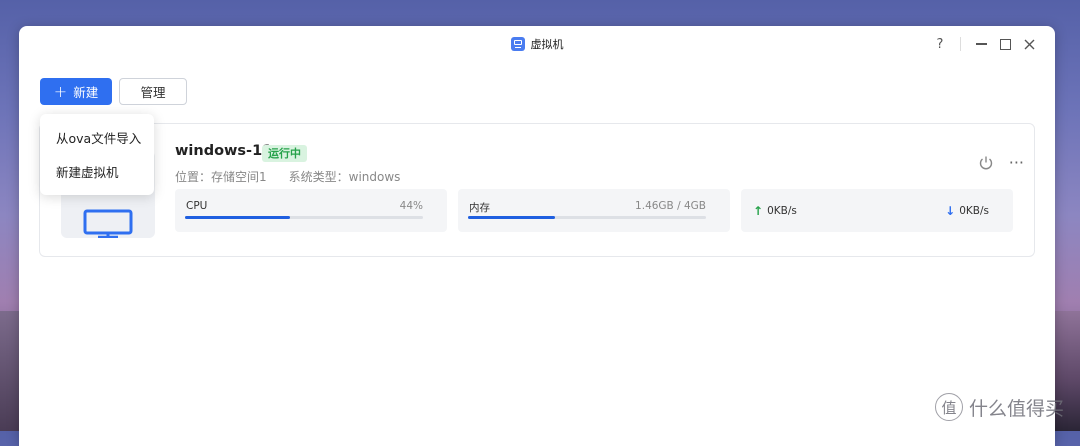  Describe the element at coordinates (304, 217) in the screenshot. I see `cpu-bar-track` at that location.